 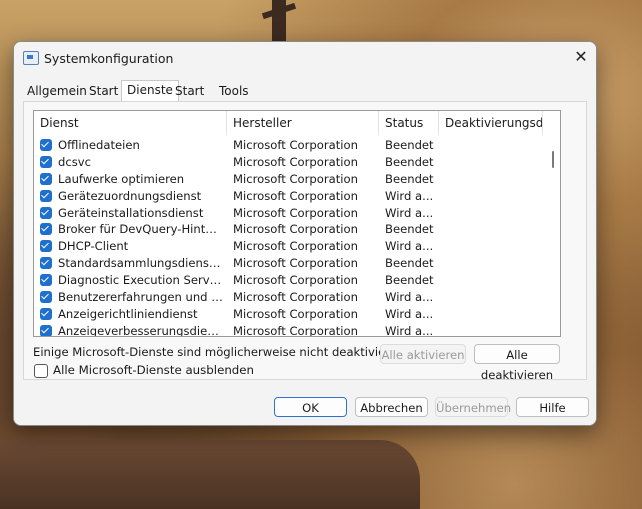 I want to click on apply-button: Übernehmen, so click(x=473, y=407).